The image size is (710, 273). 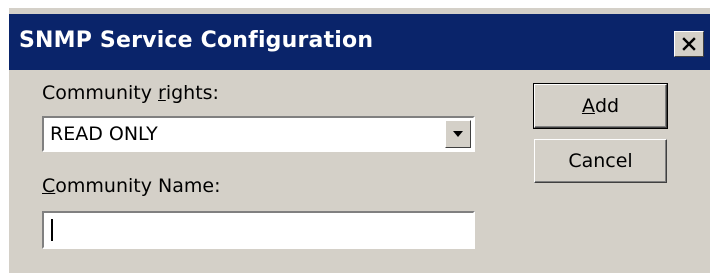 I want to click on add-label: dd, so click(x=607, y=106).